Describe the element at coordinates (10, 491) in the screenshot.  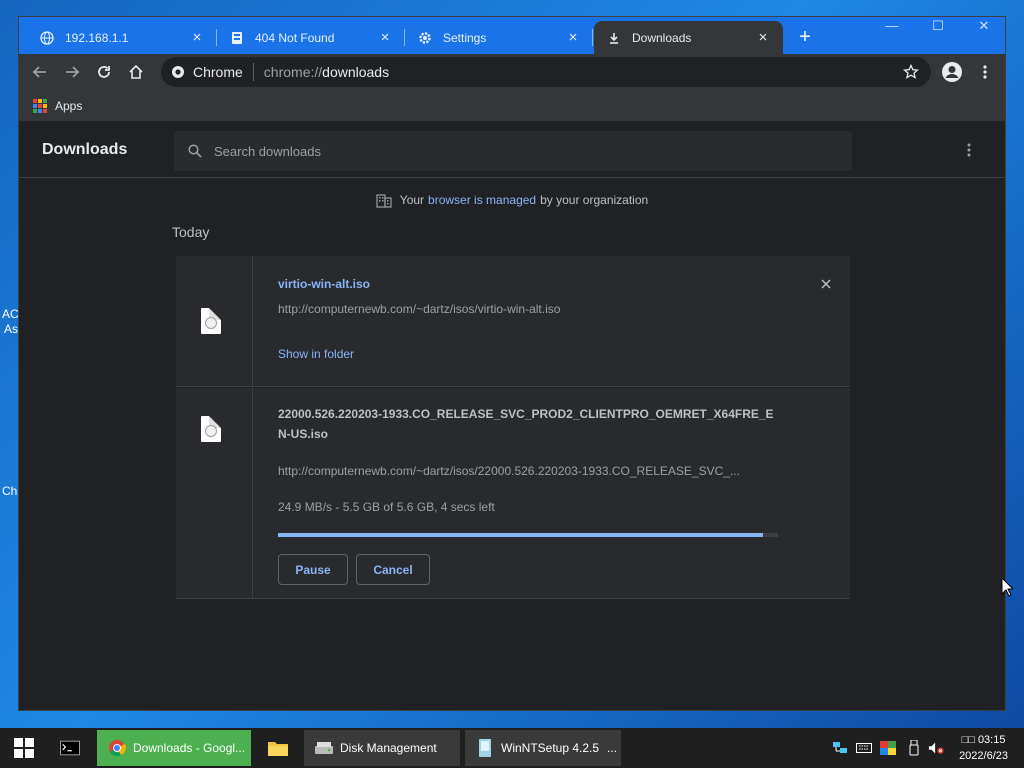
I see `desktop-label-3: Ch` at that location.